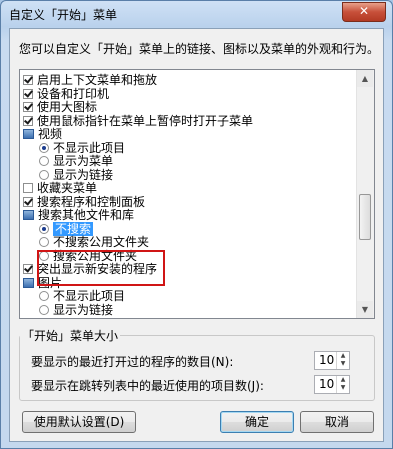  Describe the element at coordinates (365, 217) in the screenshot. I see `scroll-thumb` at that location.